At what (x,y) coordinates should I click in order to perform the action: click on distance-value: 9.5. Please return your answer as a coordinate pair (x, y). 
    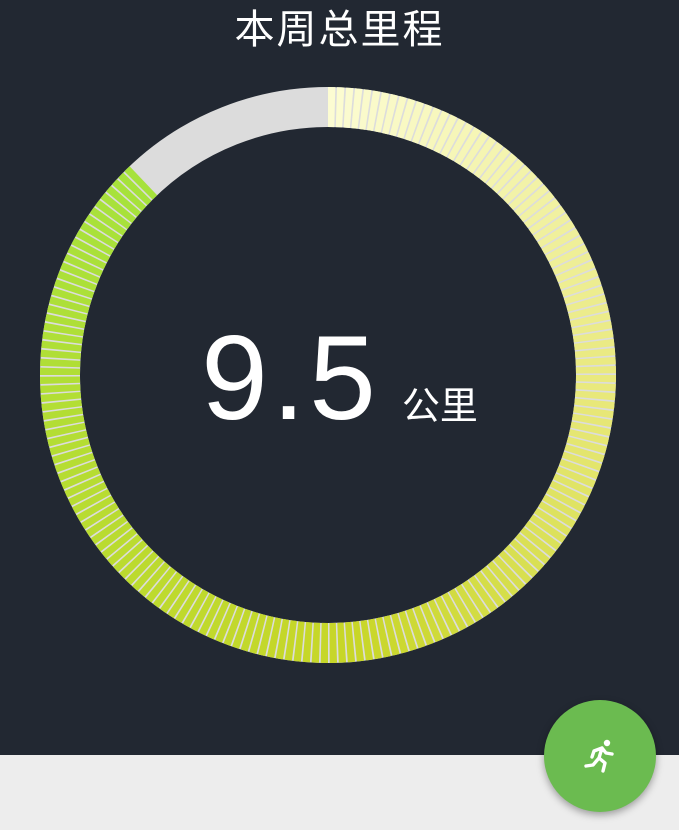
    Looking at the image, I should click on (290, 378).